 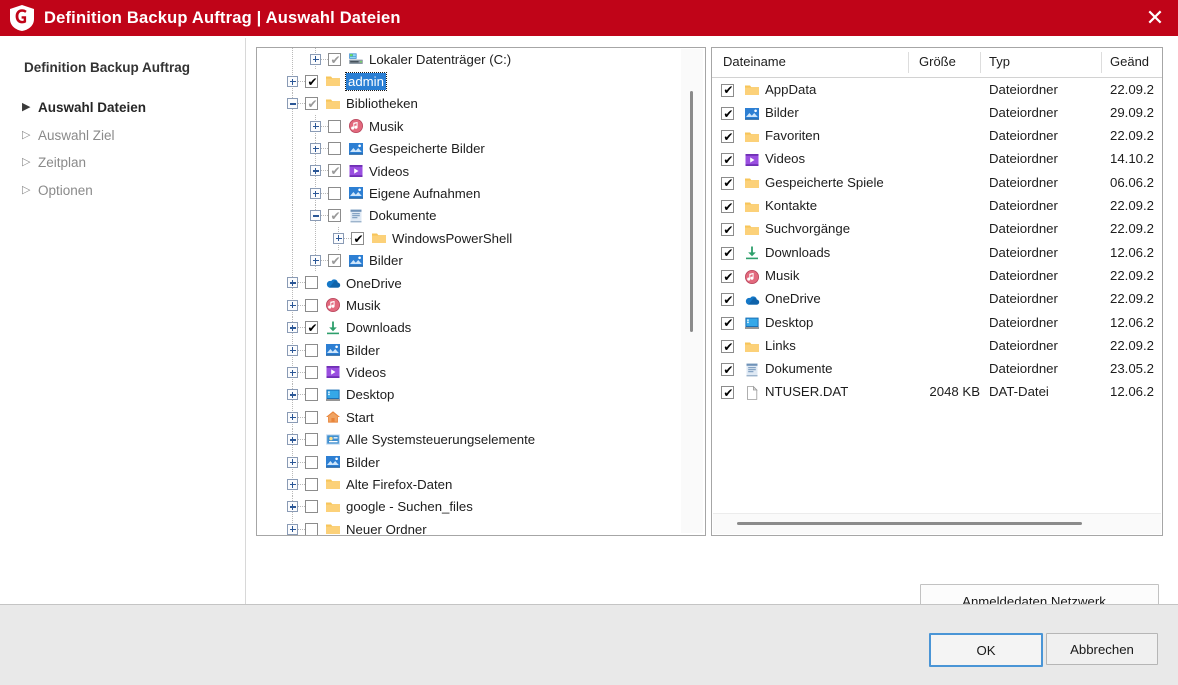 What do you see at coordinates (366, 81) in the screenshot?
I see `tree-node-label: admin` at bounding box center [366, 81].